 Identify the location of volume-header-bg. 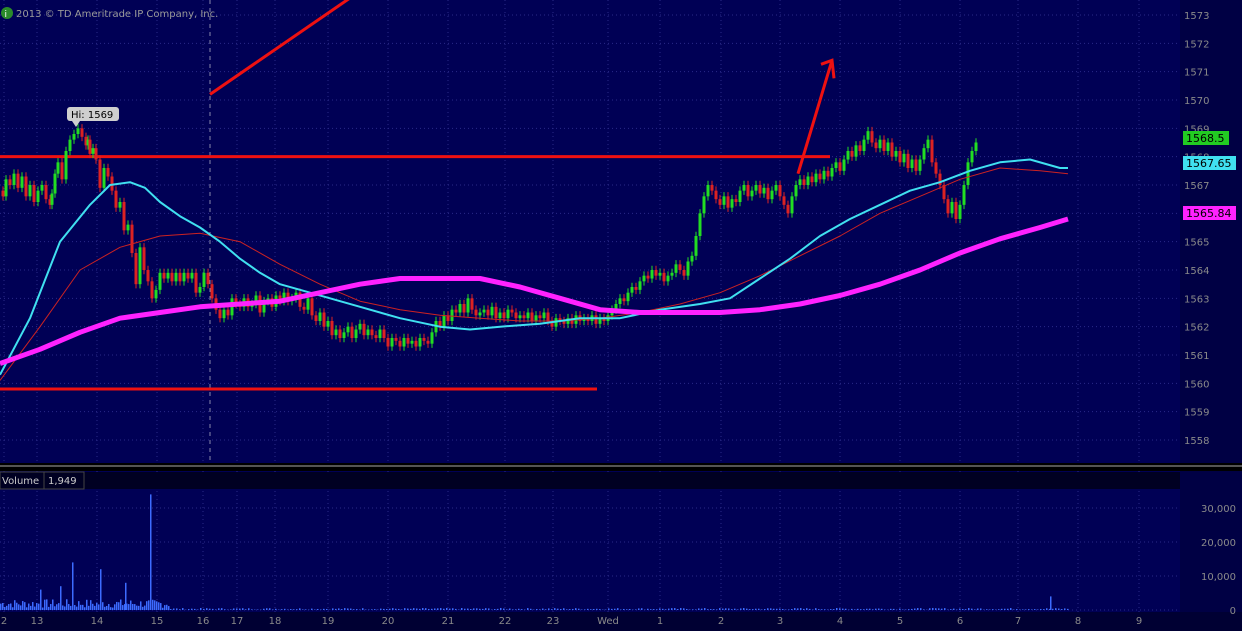
(590, 480).